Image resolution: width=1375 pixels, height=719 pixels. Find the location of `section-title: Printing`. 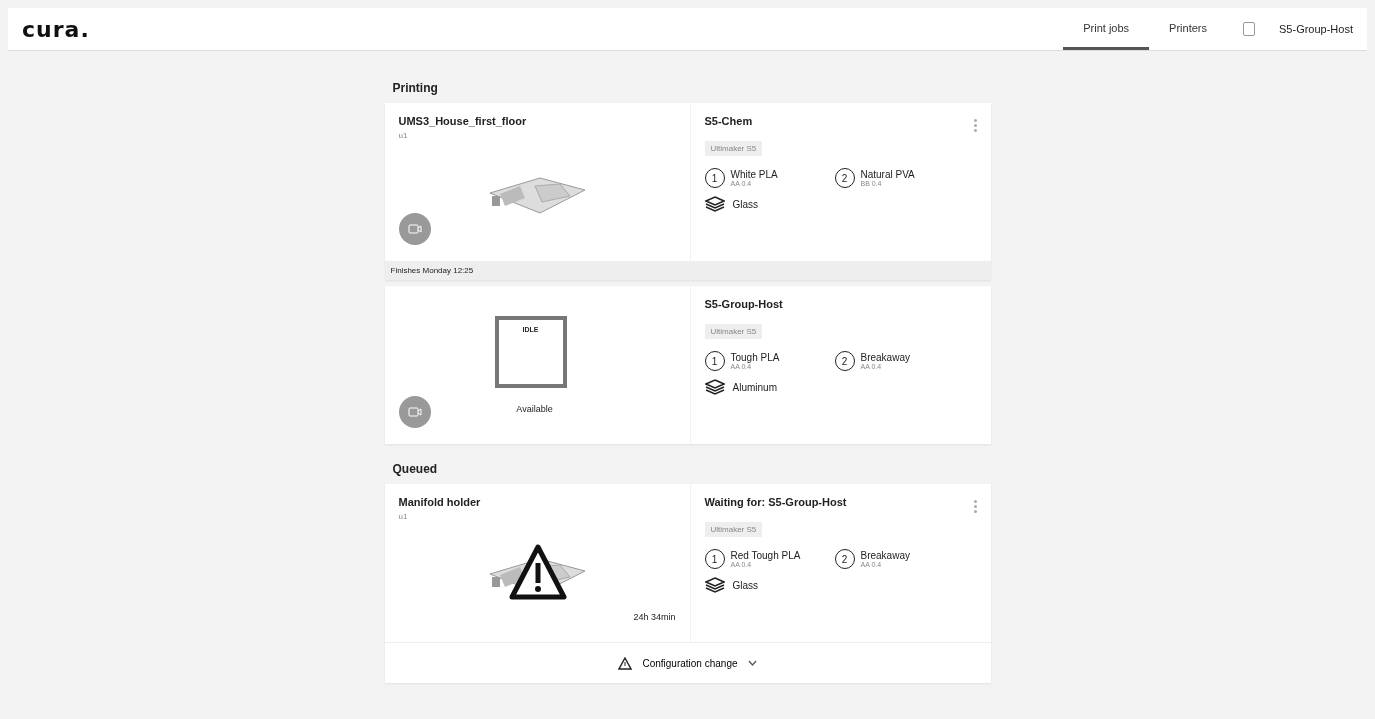

section-title: Printing is located at coordinates (415, 88).